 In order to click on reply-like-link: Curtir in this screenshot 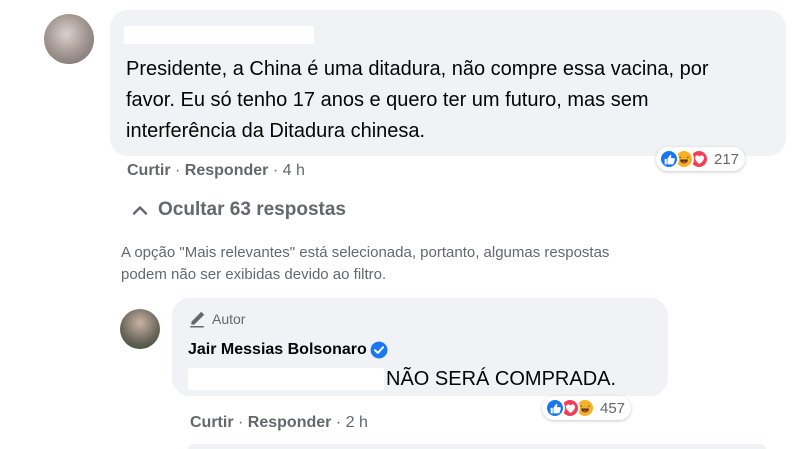, I will do `click(212, 422)`.